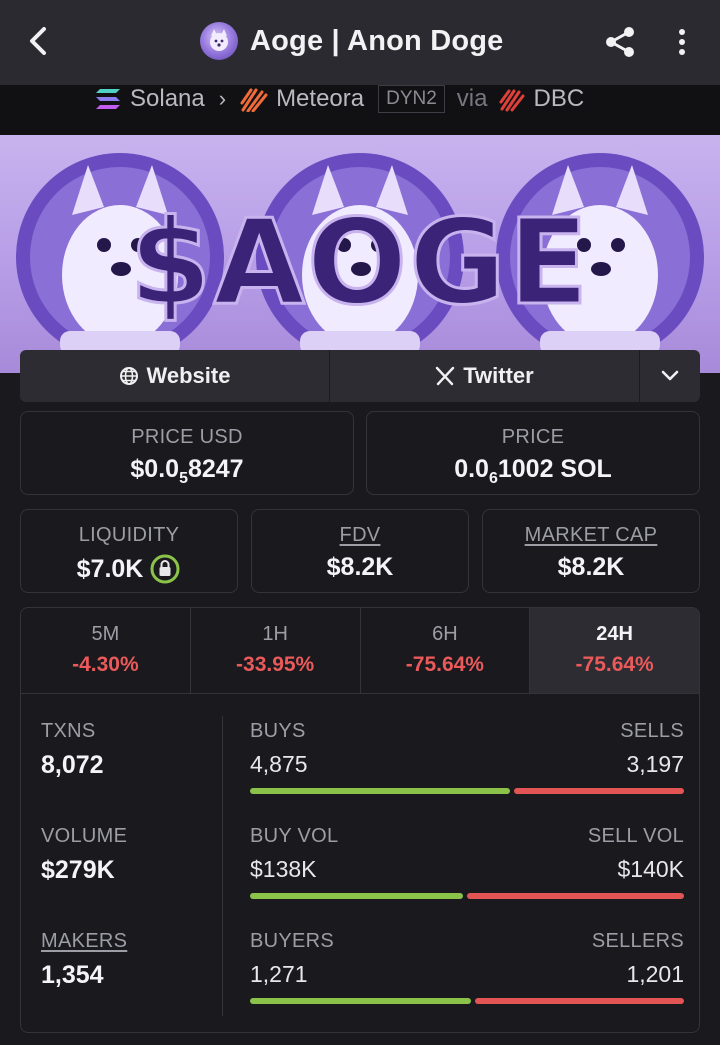 The height and width of the screenshot is (1045, 720). I want to click on tab-5m: 5M -4.30%, so click(106, 650).